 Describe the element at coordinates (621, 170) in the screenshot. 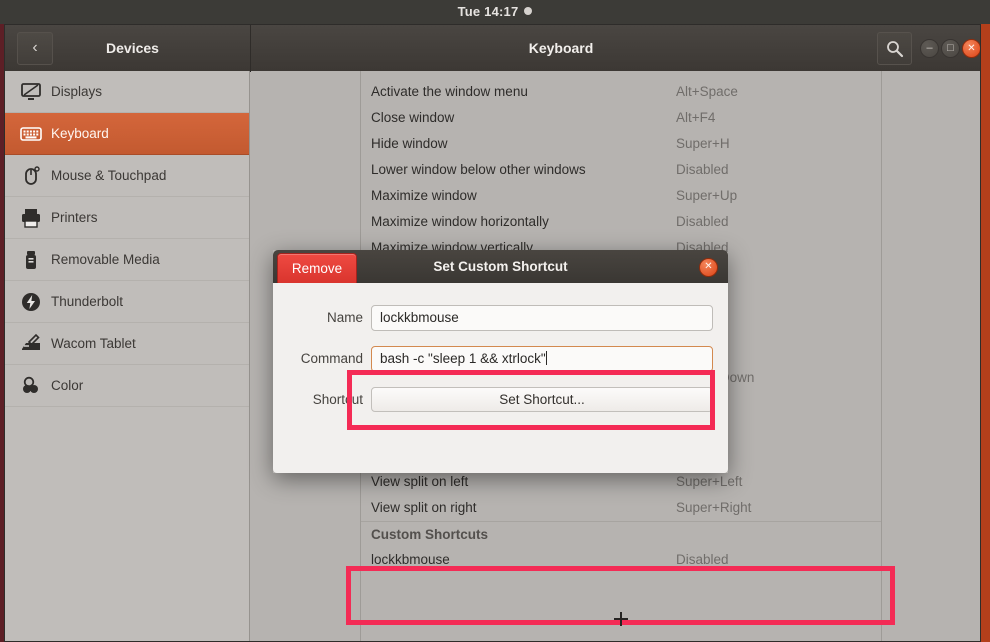

I see `shortcut-row: Lower window below other windows Disabled` at that location.